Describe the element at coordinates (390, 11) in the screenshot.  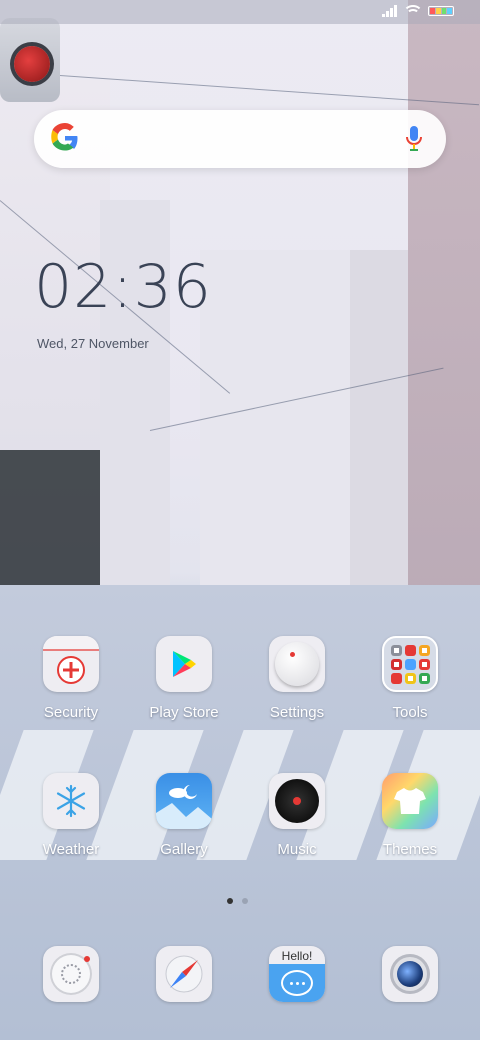
I see `signal-icon` at that location.